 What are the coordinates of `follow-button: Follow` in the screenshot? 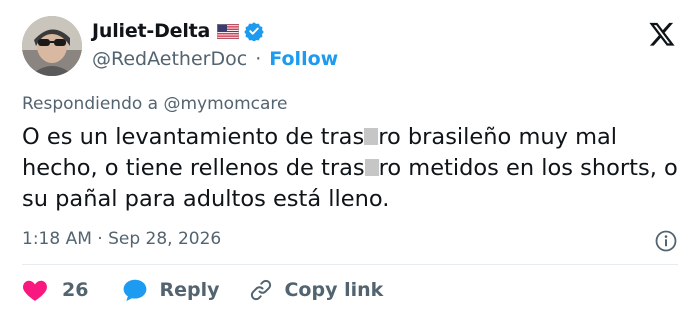 It's located at (303, 59).